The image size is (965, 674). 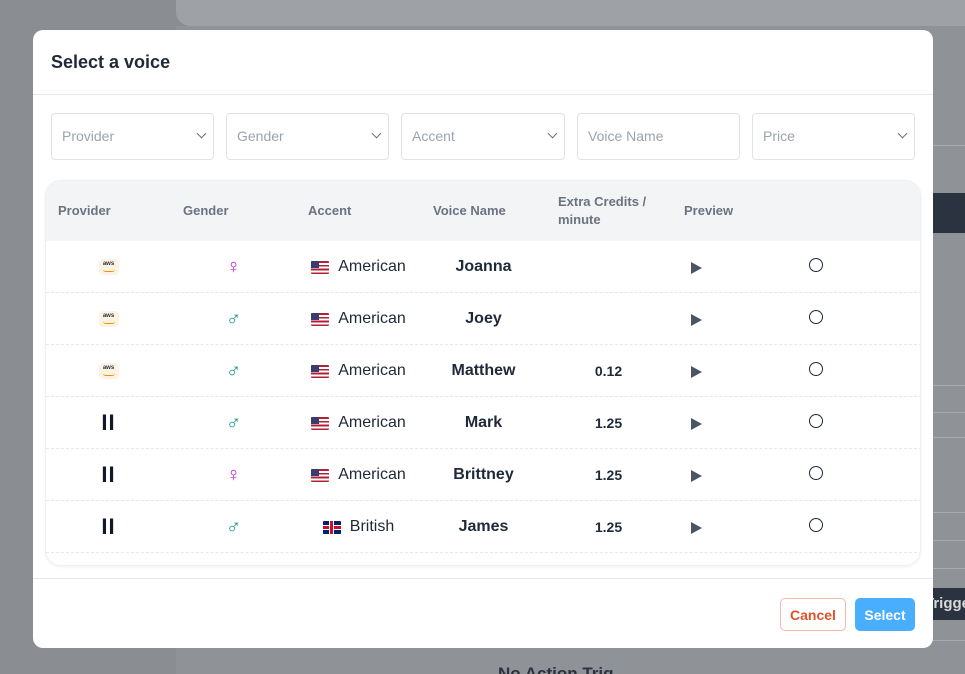 What do you see at coordinates (363, 211) in the screenshot?
I see `column-header-accent: Accent` at bounding box center [363, 211].